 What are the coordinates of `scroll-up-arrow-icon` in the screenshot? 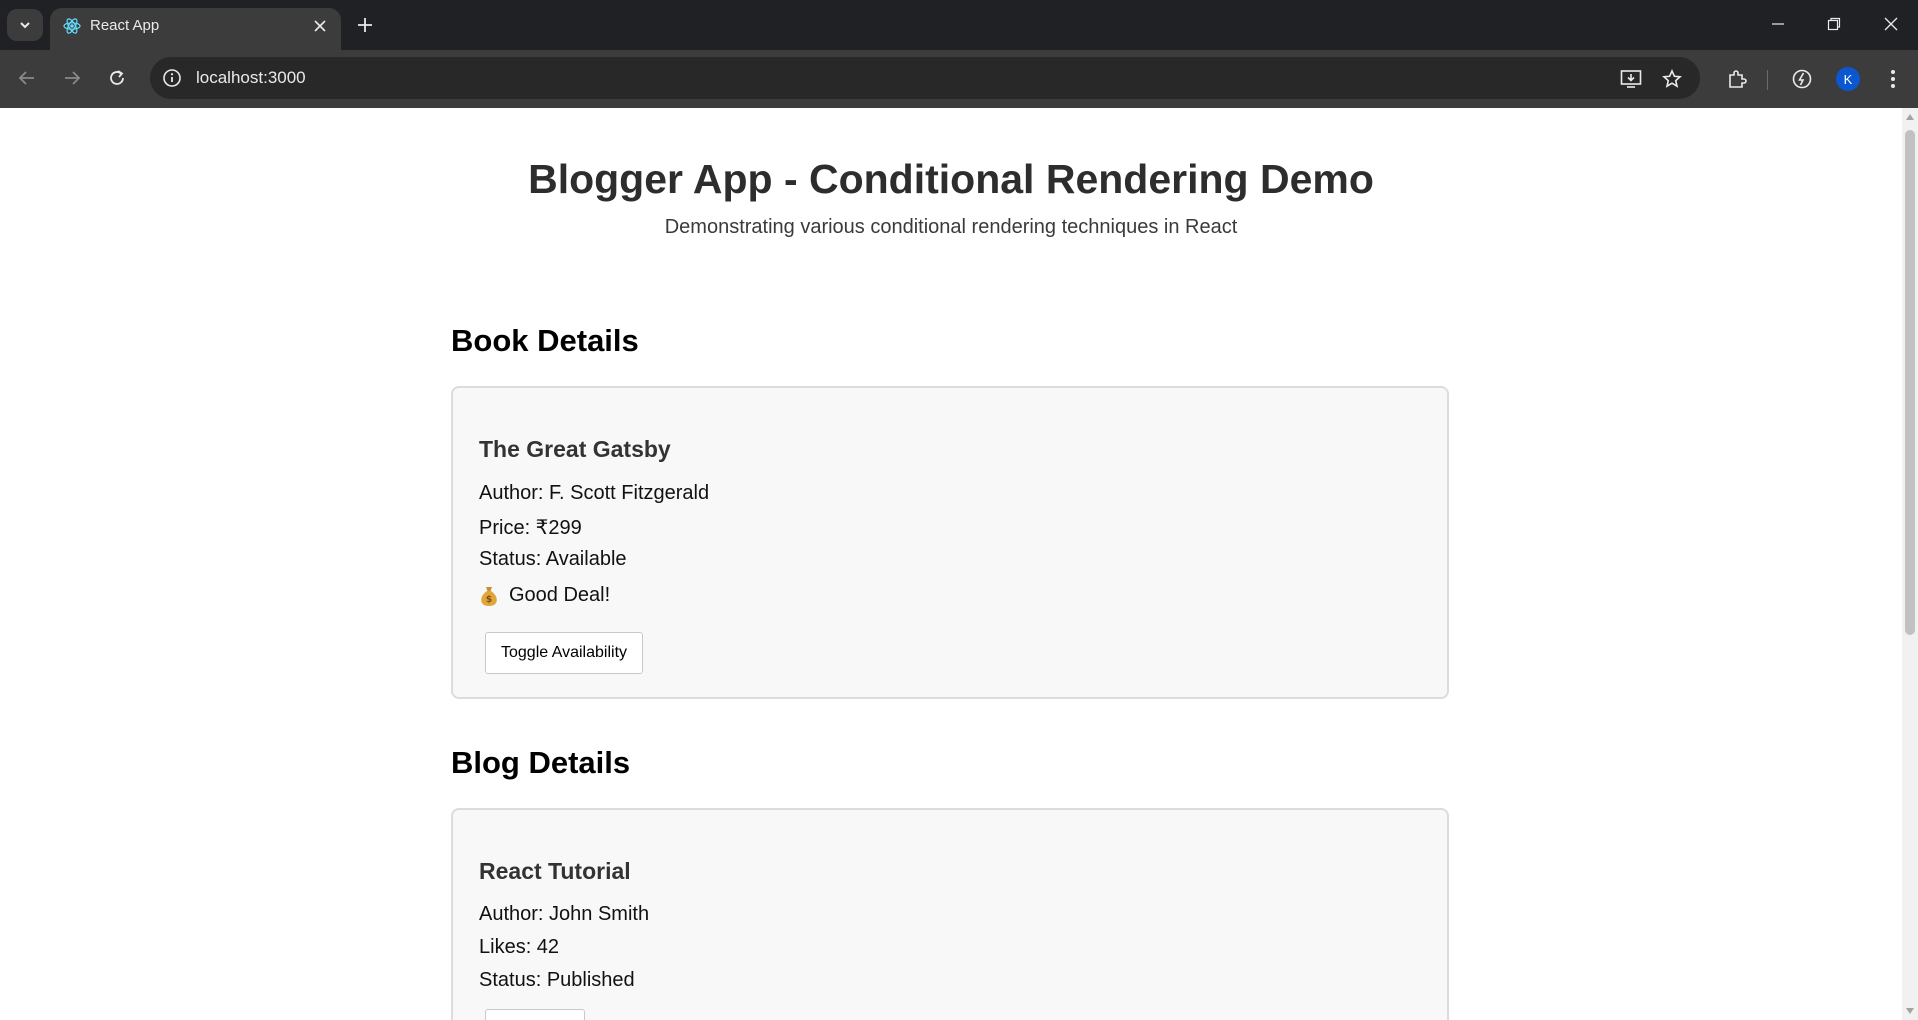 It's located at (1910, 117).